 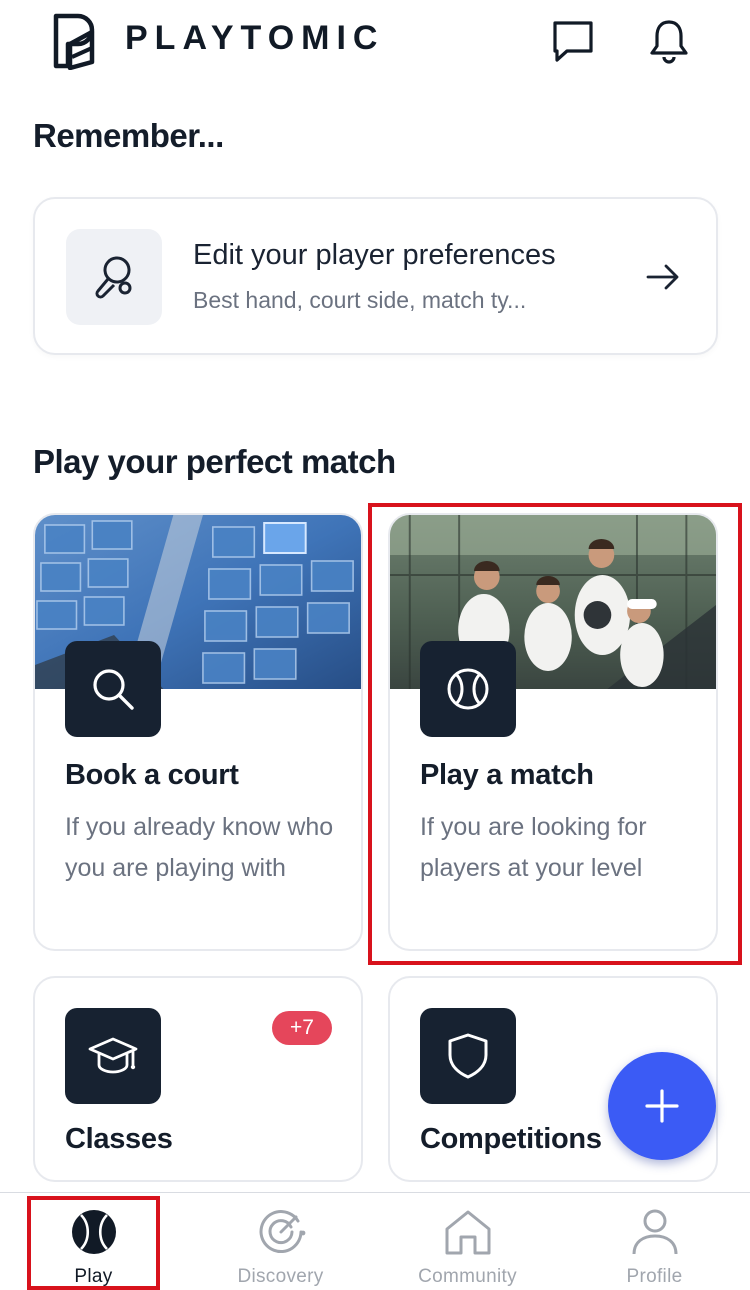 I want to click on search-icon, so click(x=113, y=689).